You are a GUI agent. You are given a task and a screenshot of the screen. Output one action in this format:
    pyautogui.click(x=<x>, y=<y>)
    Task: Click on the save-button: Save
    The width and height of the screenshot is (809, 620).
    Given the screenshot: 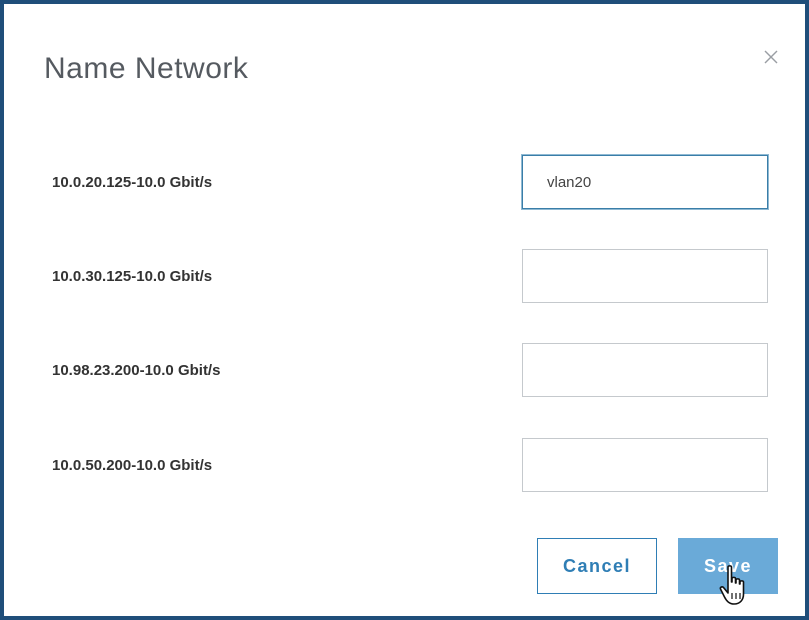 What is the action you would take?
    pyautogui.click(x=728, y=566)
    